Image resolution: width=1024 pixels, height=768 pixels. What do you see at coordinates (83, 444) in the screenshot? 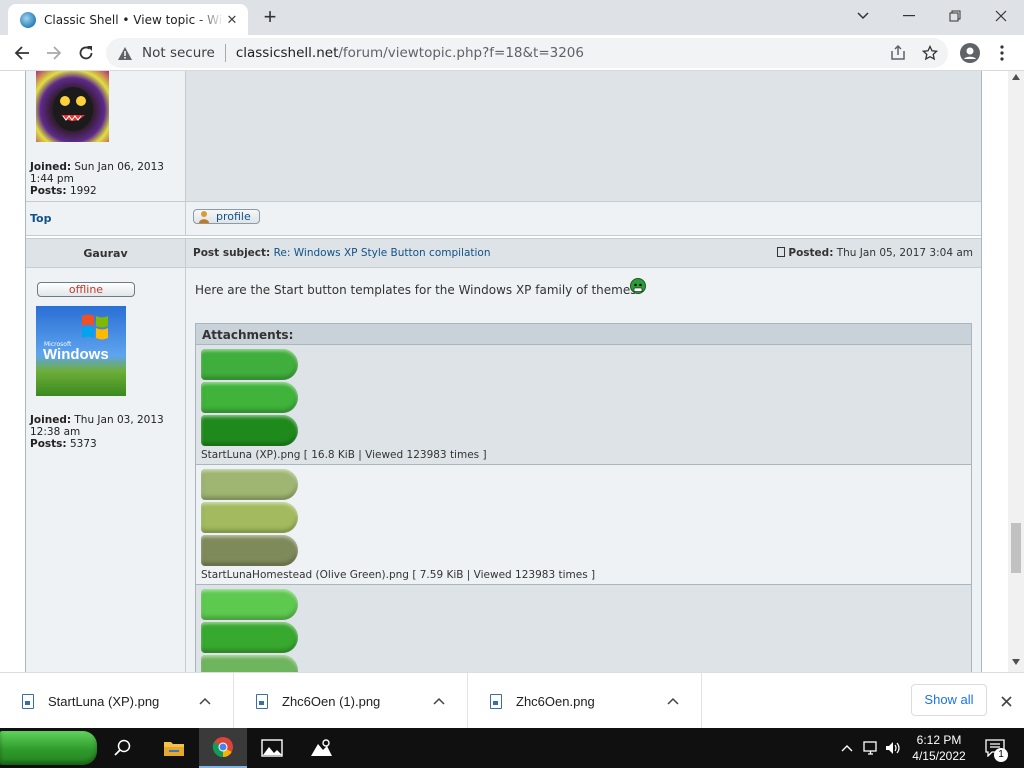
I see `posts-value: 5373` at bounding box center [83, 444].